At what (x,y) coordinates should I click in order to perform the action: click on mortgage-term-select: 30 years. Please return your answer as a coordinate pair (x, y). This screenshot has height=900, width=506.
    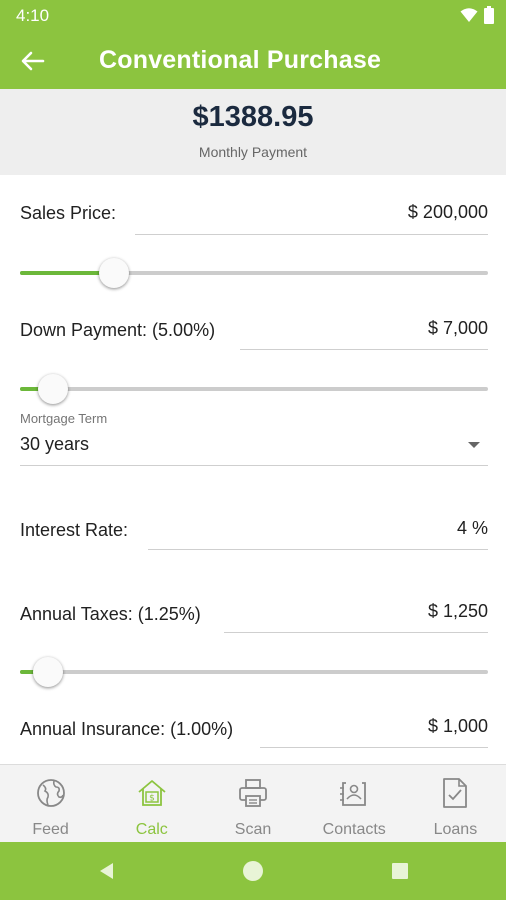
    Looking at the image, I should click on (254, 448).